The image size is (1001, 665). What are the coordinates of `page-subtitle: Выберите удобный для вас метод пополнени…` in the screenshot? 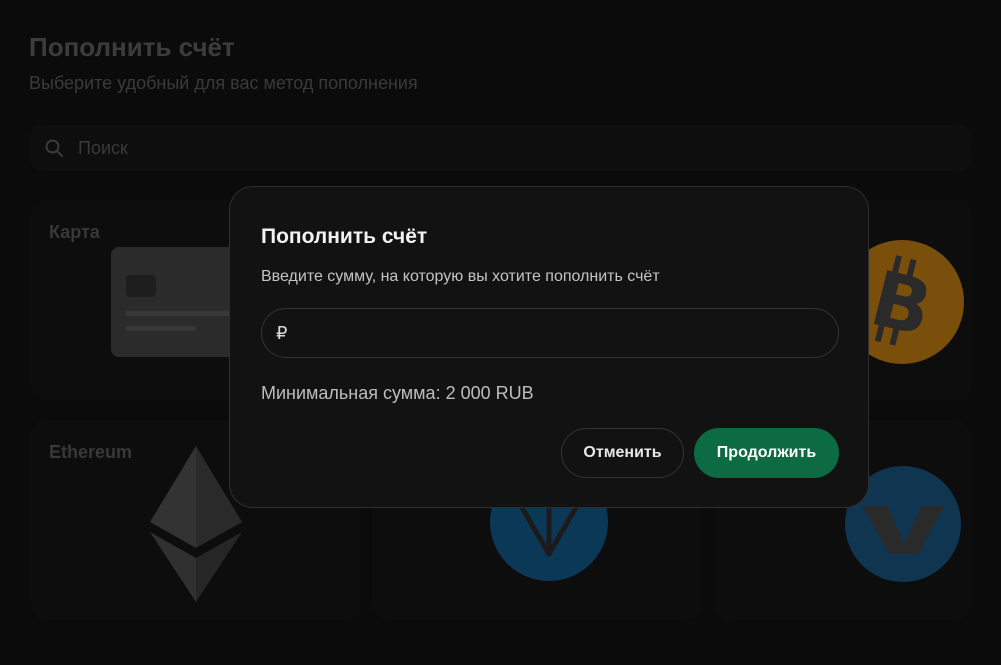 It's located at (223, 83).